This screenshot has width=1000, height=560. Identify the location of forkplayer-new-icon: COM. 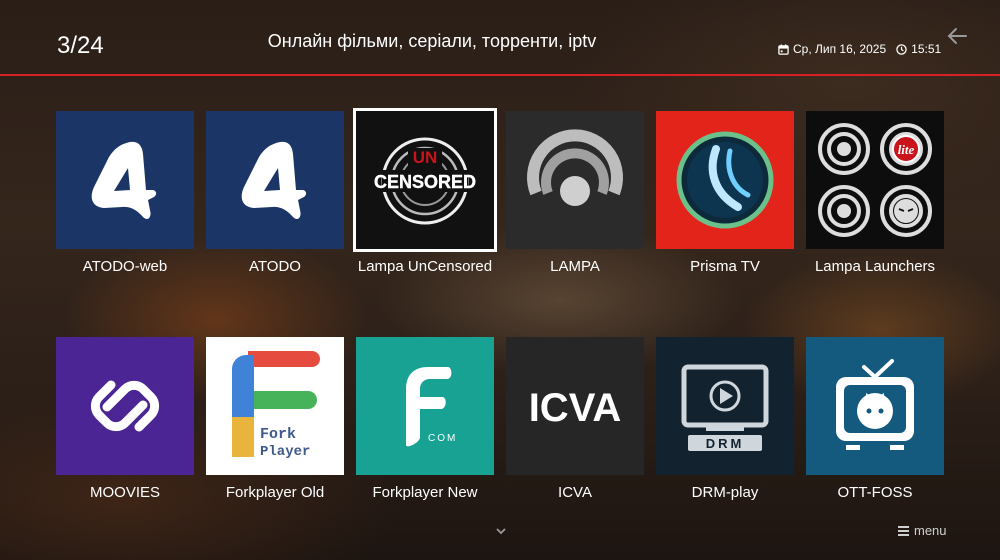
(425, 406).